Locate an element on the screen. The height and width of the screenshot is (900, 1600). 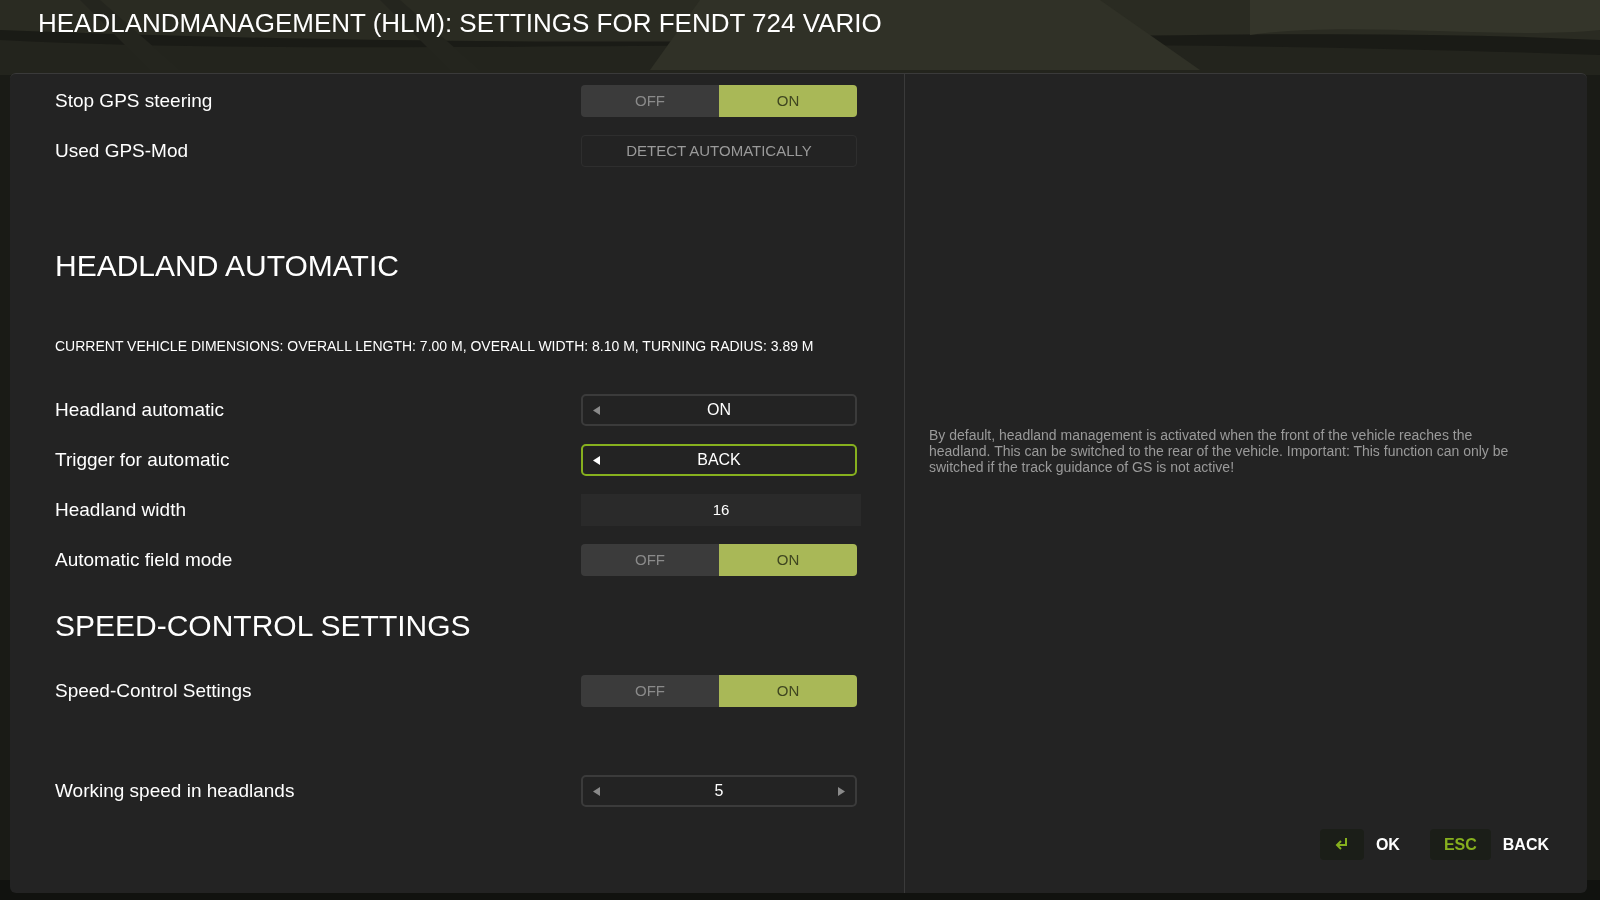
option-selector: ON is located at coordinates (719, 410).